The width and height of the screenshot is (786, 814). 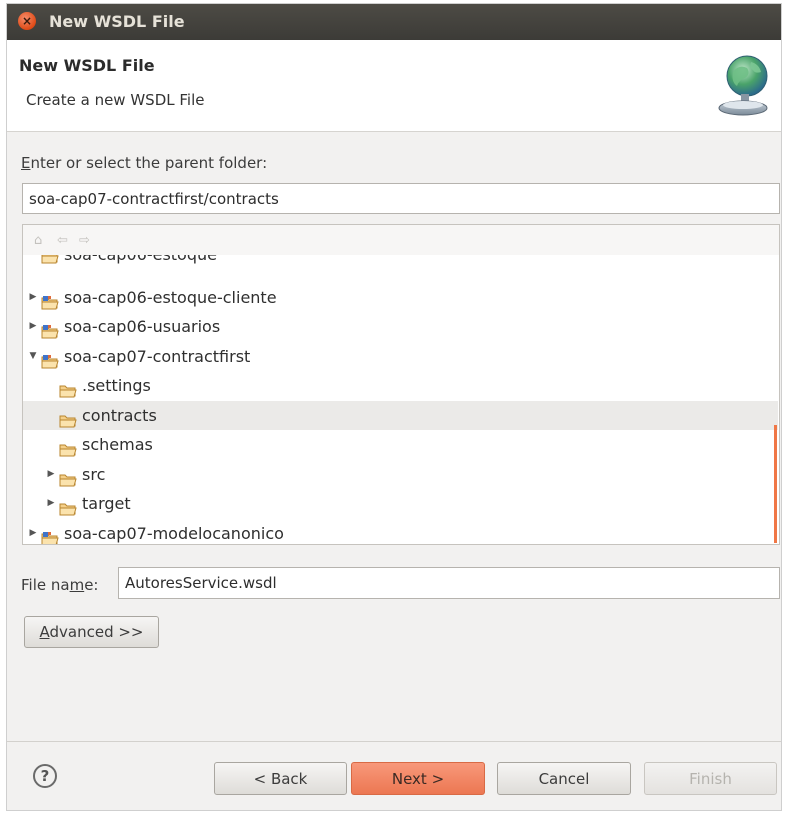 I want to click on finish-button: Finish, so click(x=710, y=778).